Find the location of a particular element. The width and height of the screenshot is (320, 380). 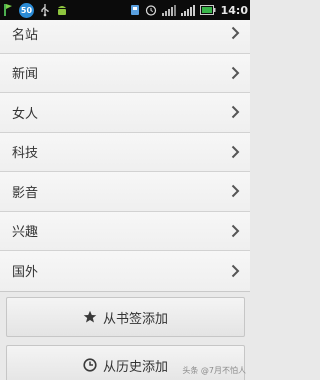

signal-icon is located at coordinates (168, 10).